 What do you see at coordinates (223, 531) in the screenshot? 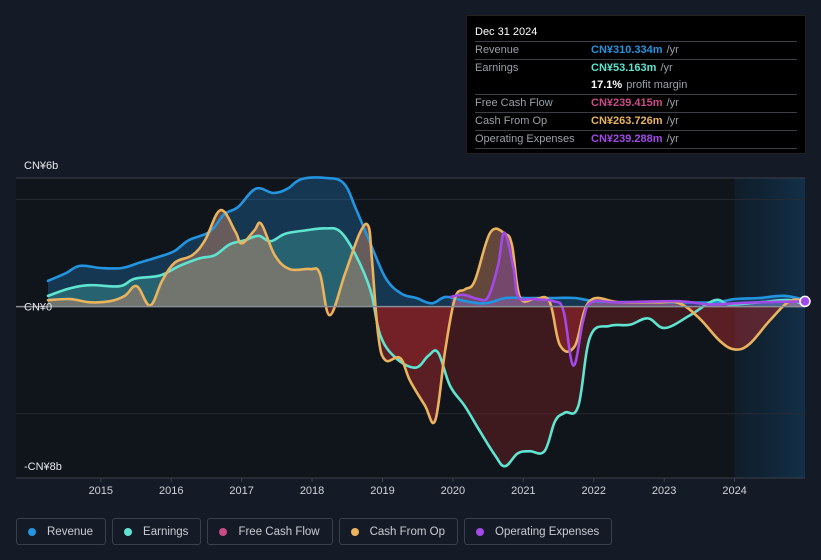
I see `free-cash-flow-dot-icon` at bounding box center [223, 531].